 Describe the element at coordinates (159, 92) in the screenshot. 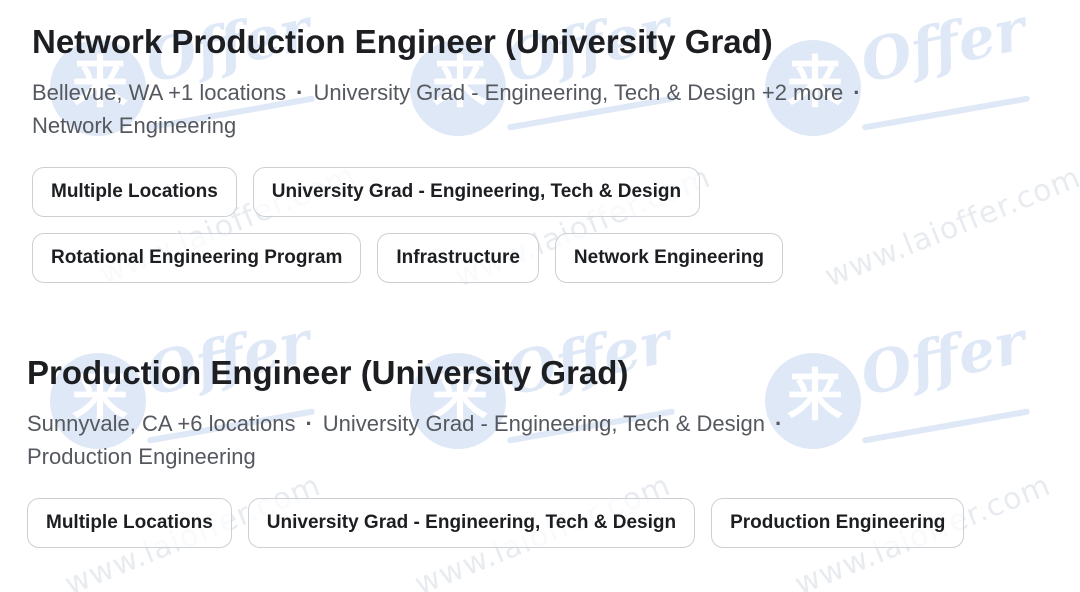

I see `job-location: Bellevue, WA +1 locations` at that location.